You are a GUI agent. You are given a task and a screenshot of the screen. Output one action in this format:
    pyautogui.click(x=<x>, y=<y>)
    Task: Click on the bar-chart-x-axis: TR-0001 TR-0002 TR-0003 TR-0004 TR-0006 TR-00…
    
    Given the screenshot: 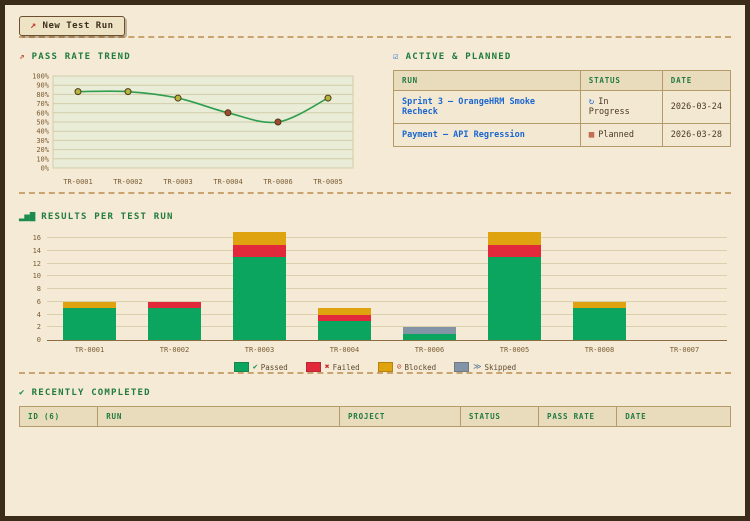 What is the action you would take?
    pyautogui.click(x=387, y=350)
    